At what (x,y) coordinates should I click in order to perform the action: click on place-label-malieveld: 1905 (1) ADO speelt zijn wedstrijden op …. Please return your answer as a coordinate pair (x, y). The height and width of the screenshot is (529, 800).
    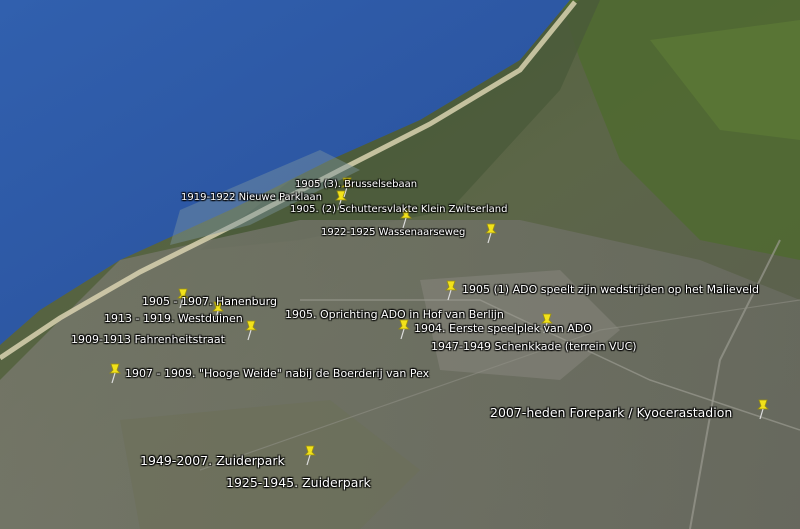
    Looking at the image, I should click on (610, 289).